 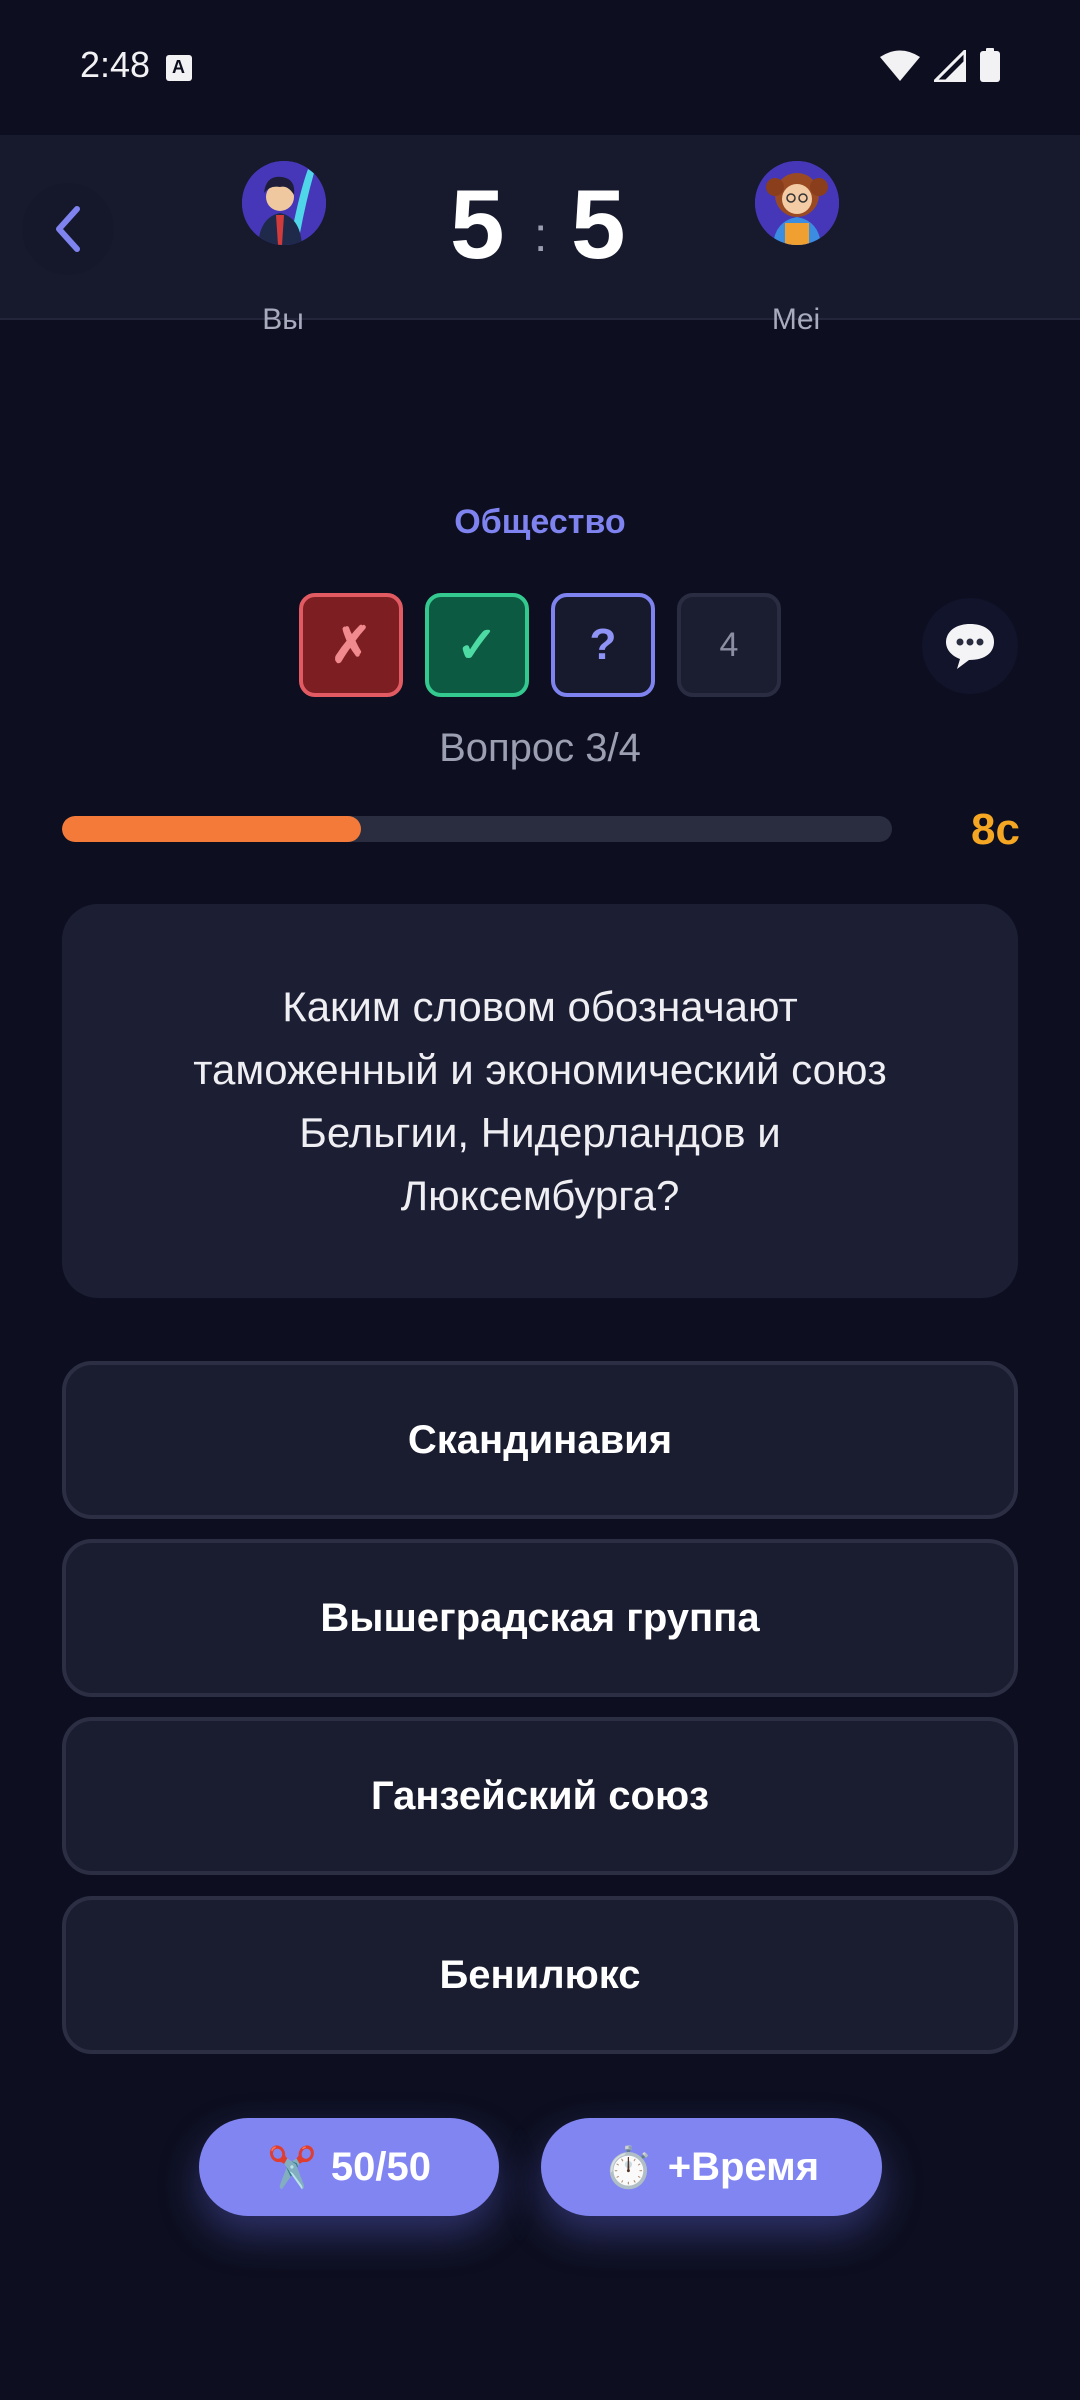 What do you see at coordinates (211, 829) in the screenshot?
I see `timer-progress-fill` at bounding box center [211, 829].